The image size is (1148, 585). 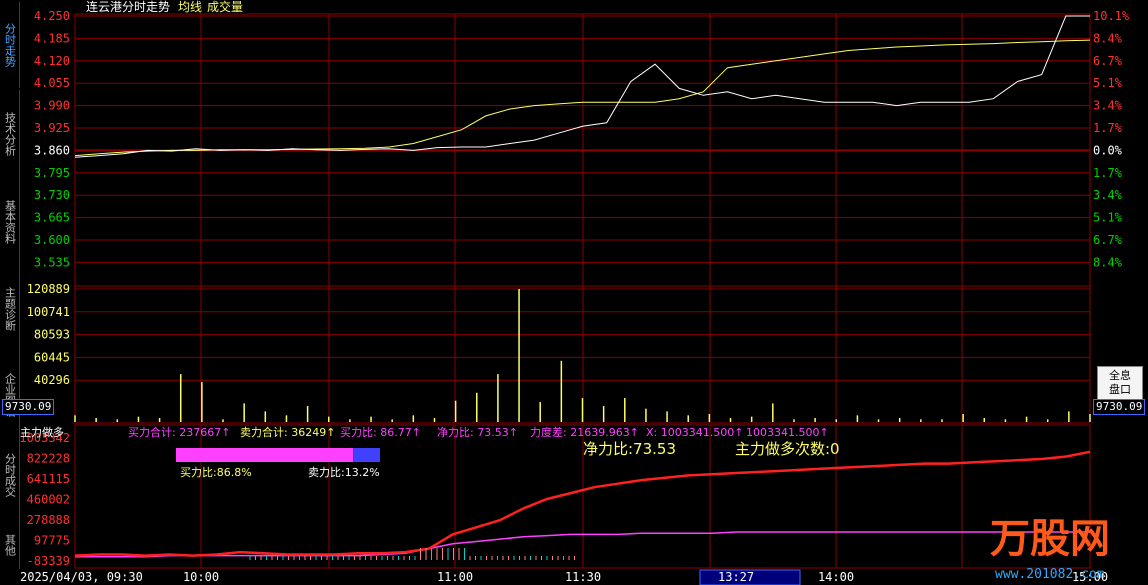 I want to click on chart-title: 连云港分时走势, so click(x=128, y=7).